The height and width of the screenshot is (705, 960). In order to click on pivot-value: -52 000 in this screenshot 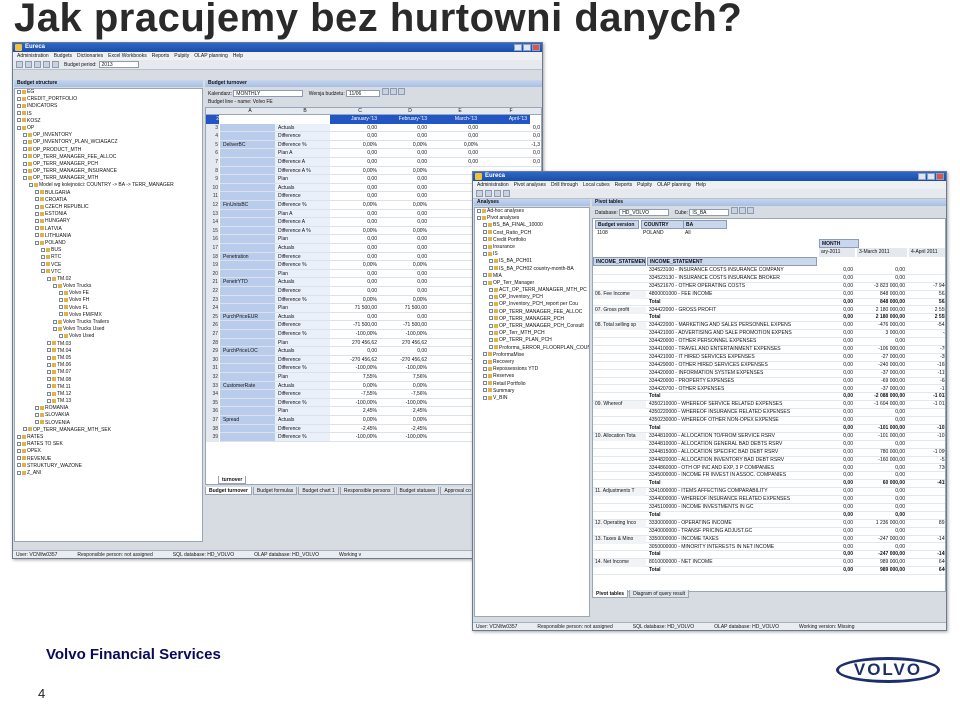, I will do `click(927, 461)`.